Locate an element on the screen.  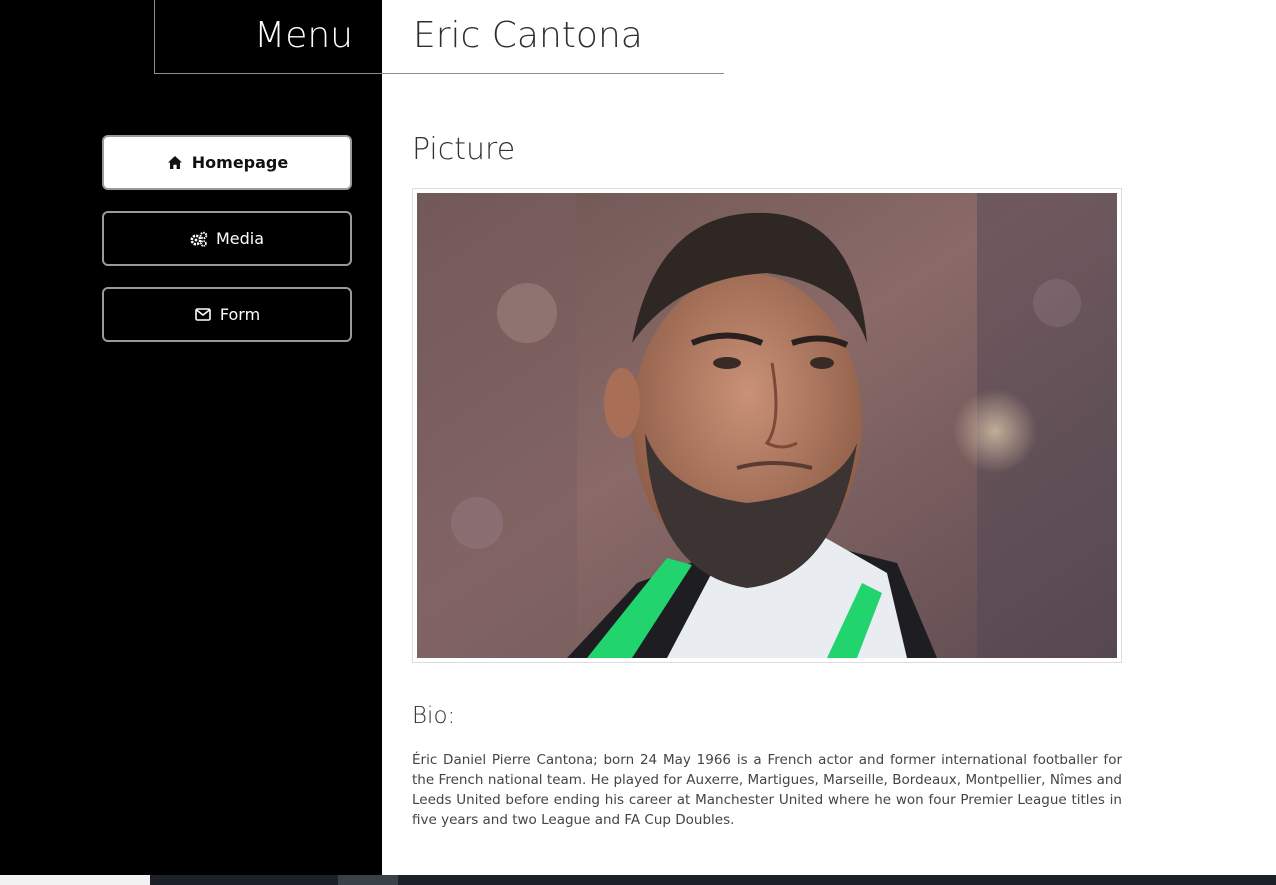
header: Menu Eric Cantona is located at coordinates (439, 37).